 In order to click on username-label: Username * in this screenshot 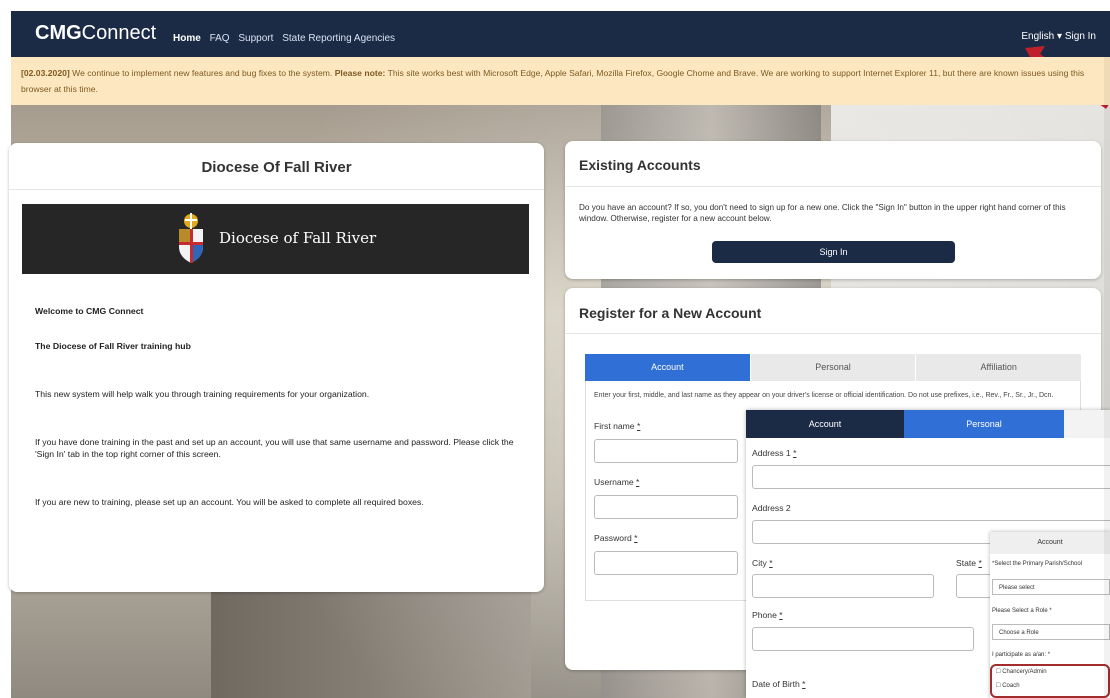, I will do `click(617, 482)`.